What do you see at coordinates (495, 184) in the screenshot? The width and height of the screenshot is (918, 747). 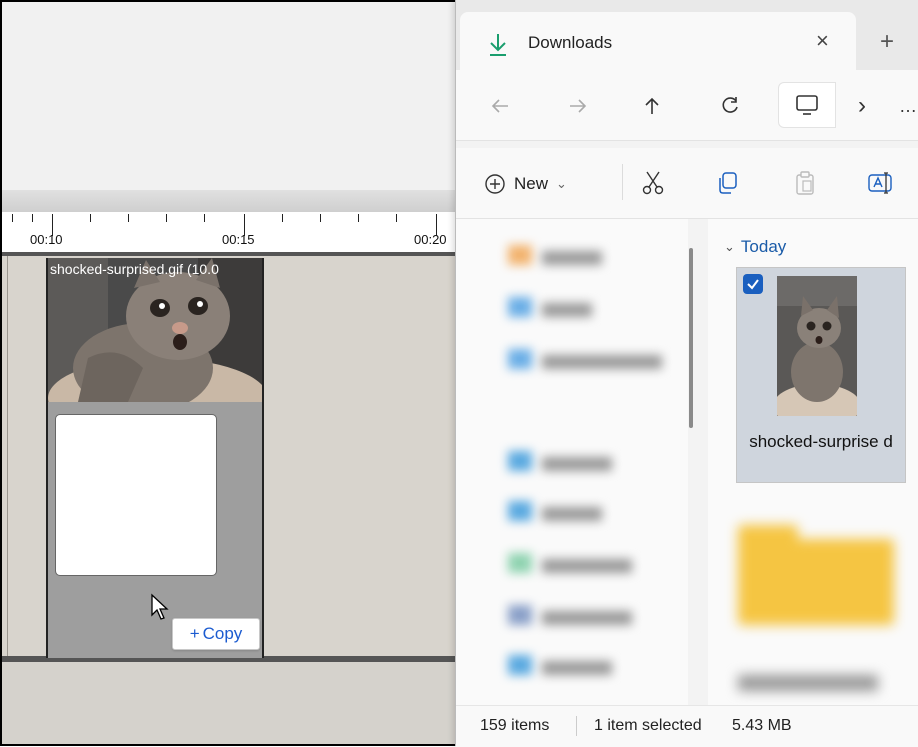 I see `plus-circle-icon` at bounding box center [495, 184].